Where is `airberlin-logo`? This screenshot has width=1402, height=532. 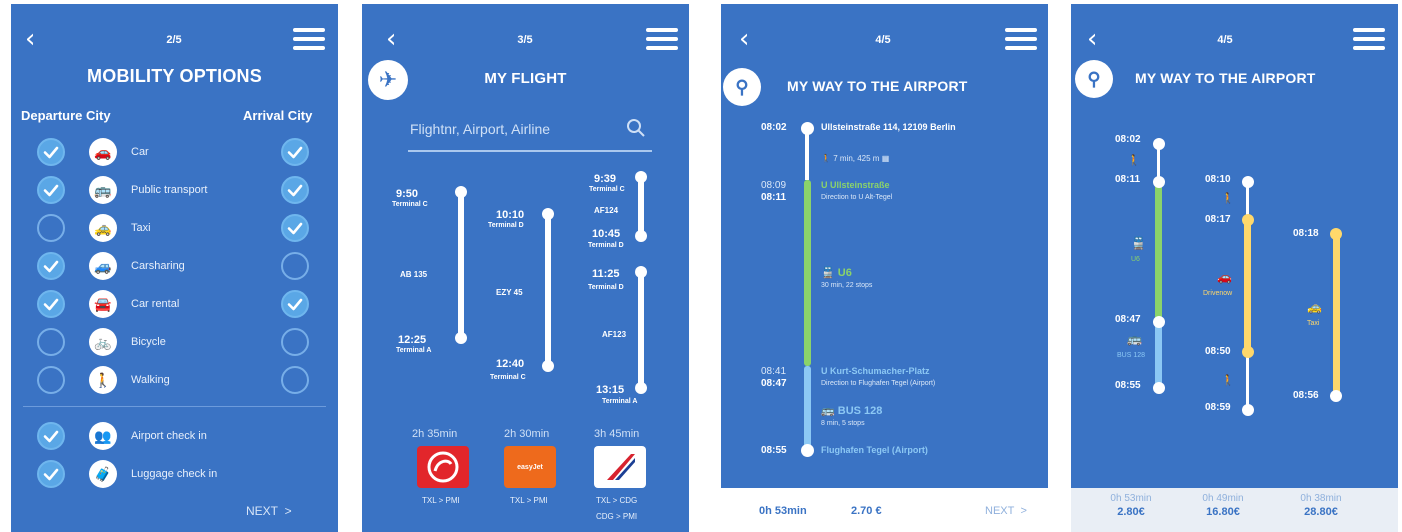
airberlin-logo is located at coordinates (443, 467).